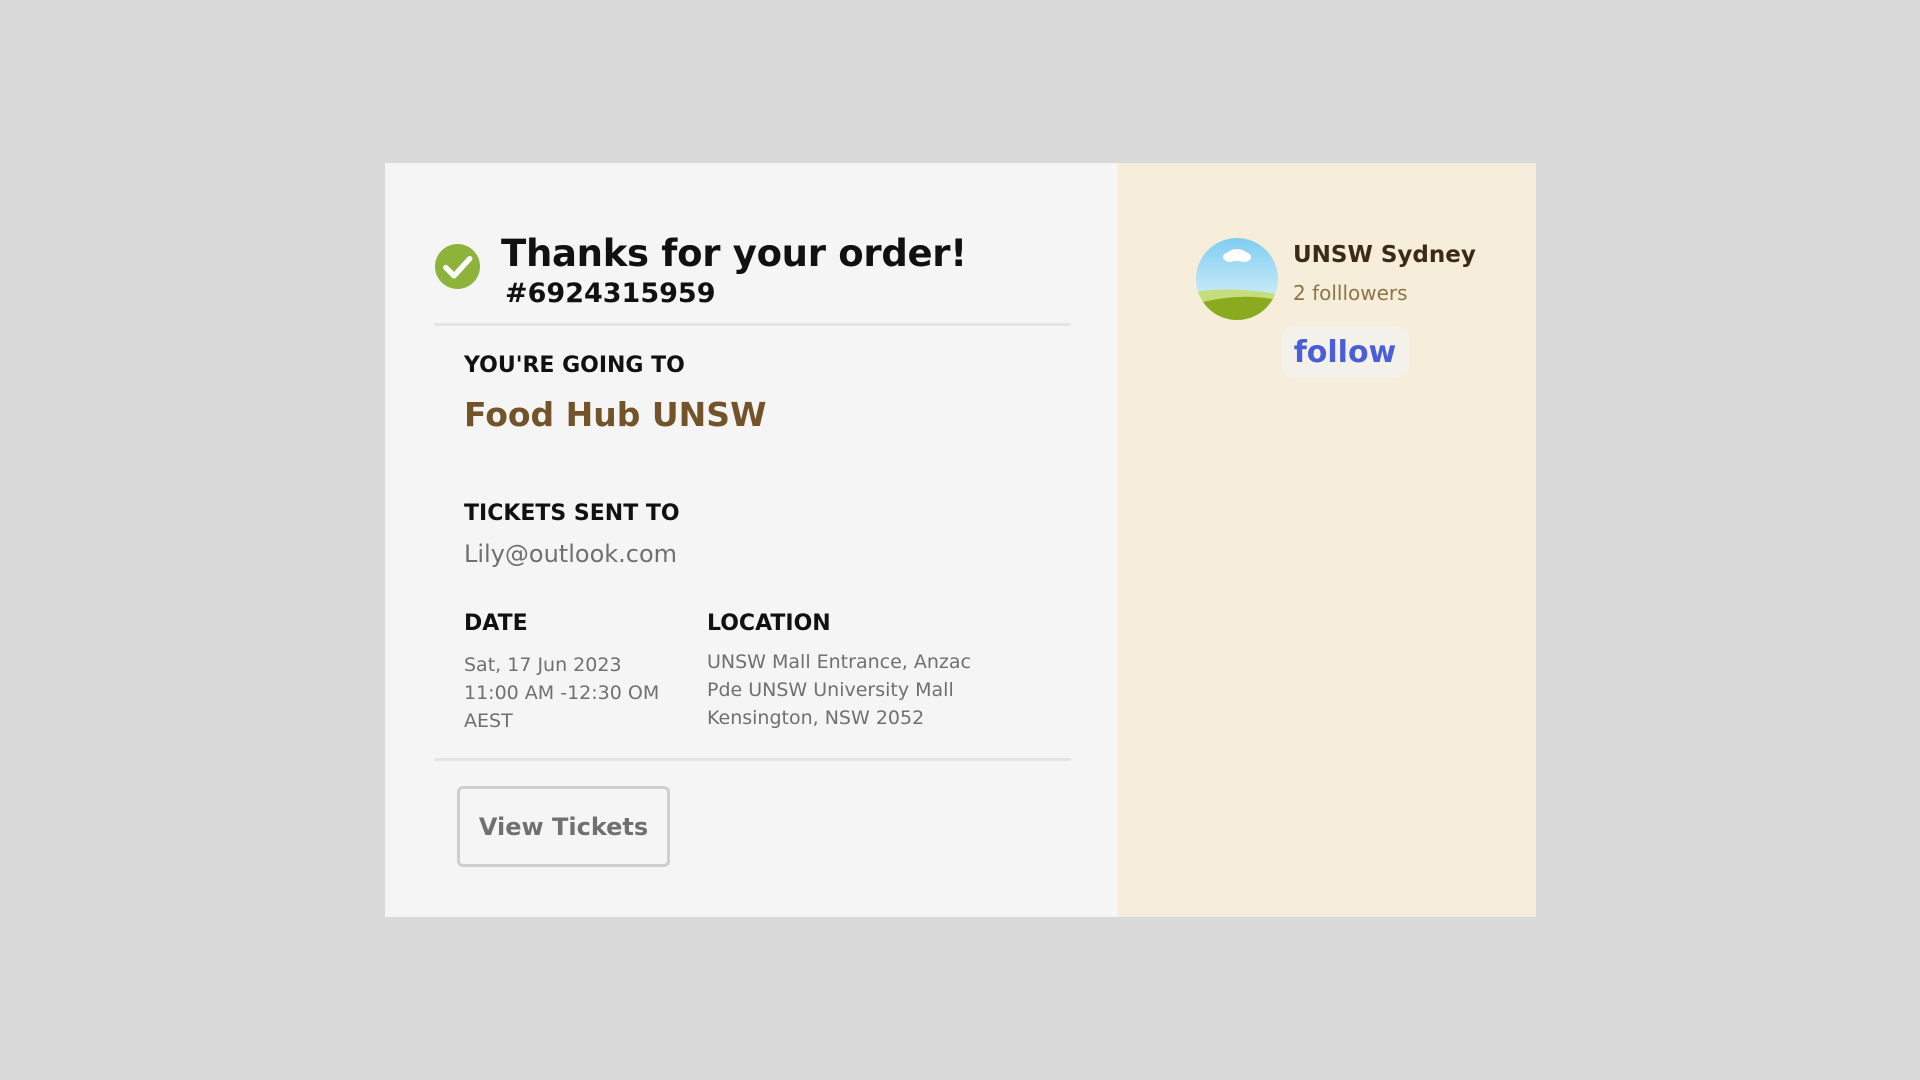  What do you see at coordinates (769, 623) in the screenshot?
I see `location-heading: LOCATION` at bounding box center [769, 623].